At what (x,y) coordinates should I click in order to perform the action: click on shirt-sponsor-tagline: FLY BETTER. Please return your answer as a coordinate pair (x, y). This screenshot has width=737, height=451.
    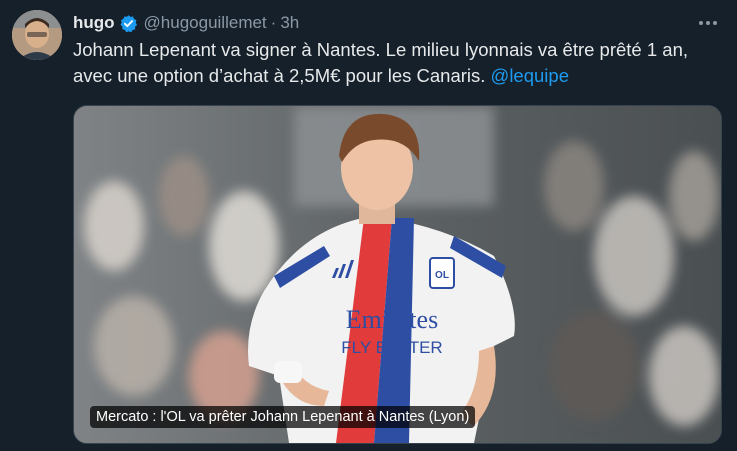
    Looking at the image, I should click on (391, 347).